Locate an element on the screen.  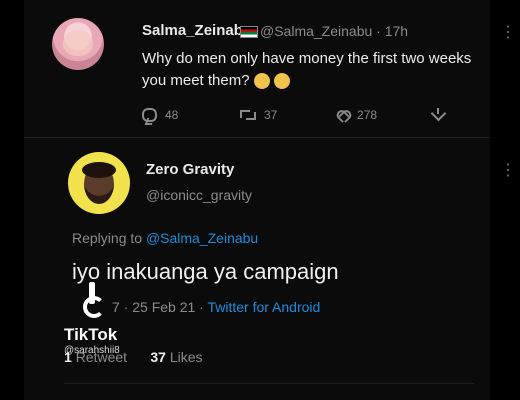
retweet-icon is located at coordinates (248, 115).